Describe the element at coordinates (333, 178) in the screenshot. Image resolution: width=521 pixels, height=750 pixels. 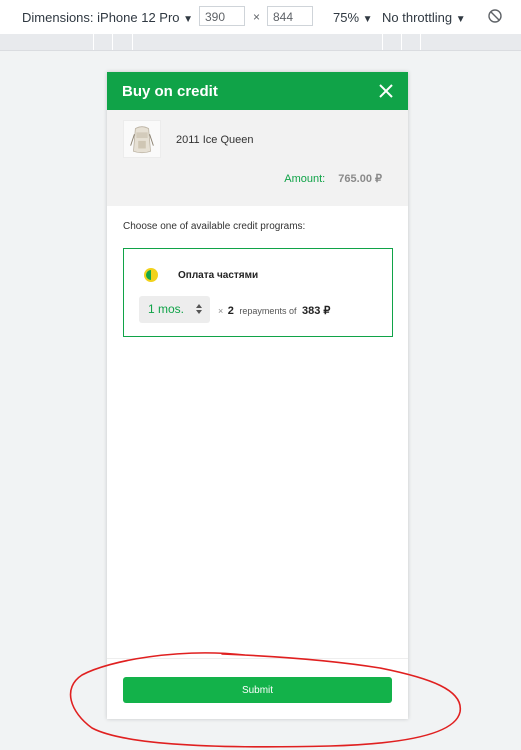
I see `amount-row: Amount: 765.00 ₽` at that location.